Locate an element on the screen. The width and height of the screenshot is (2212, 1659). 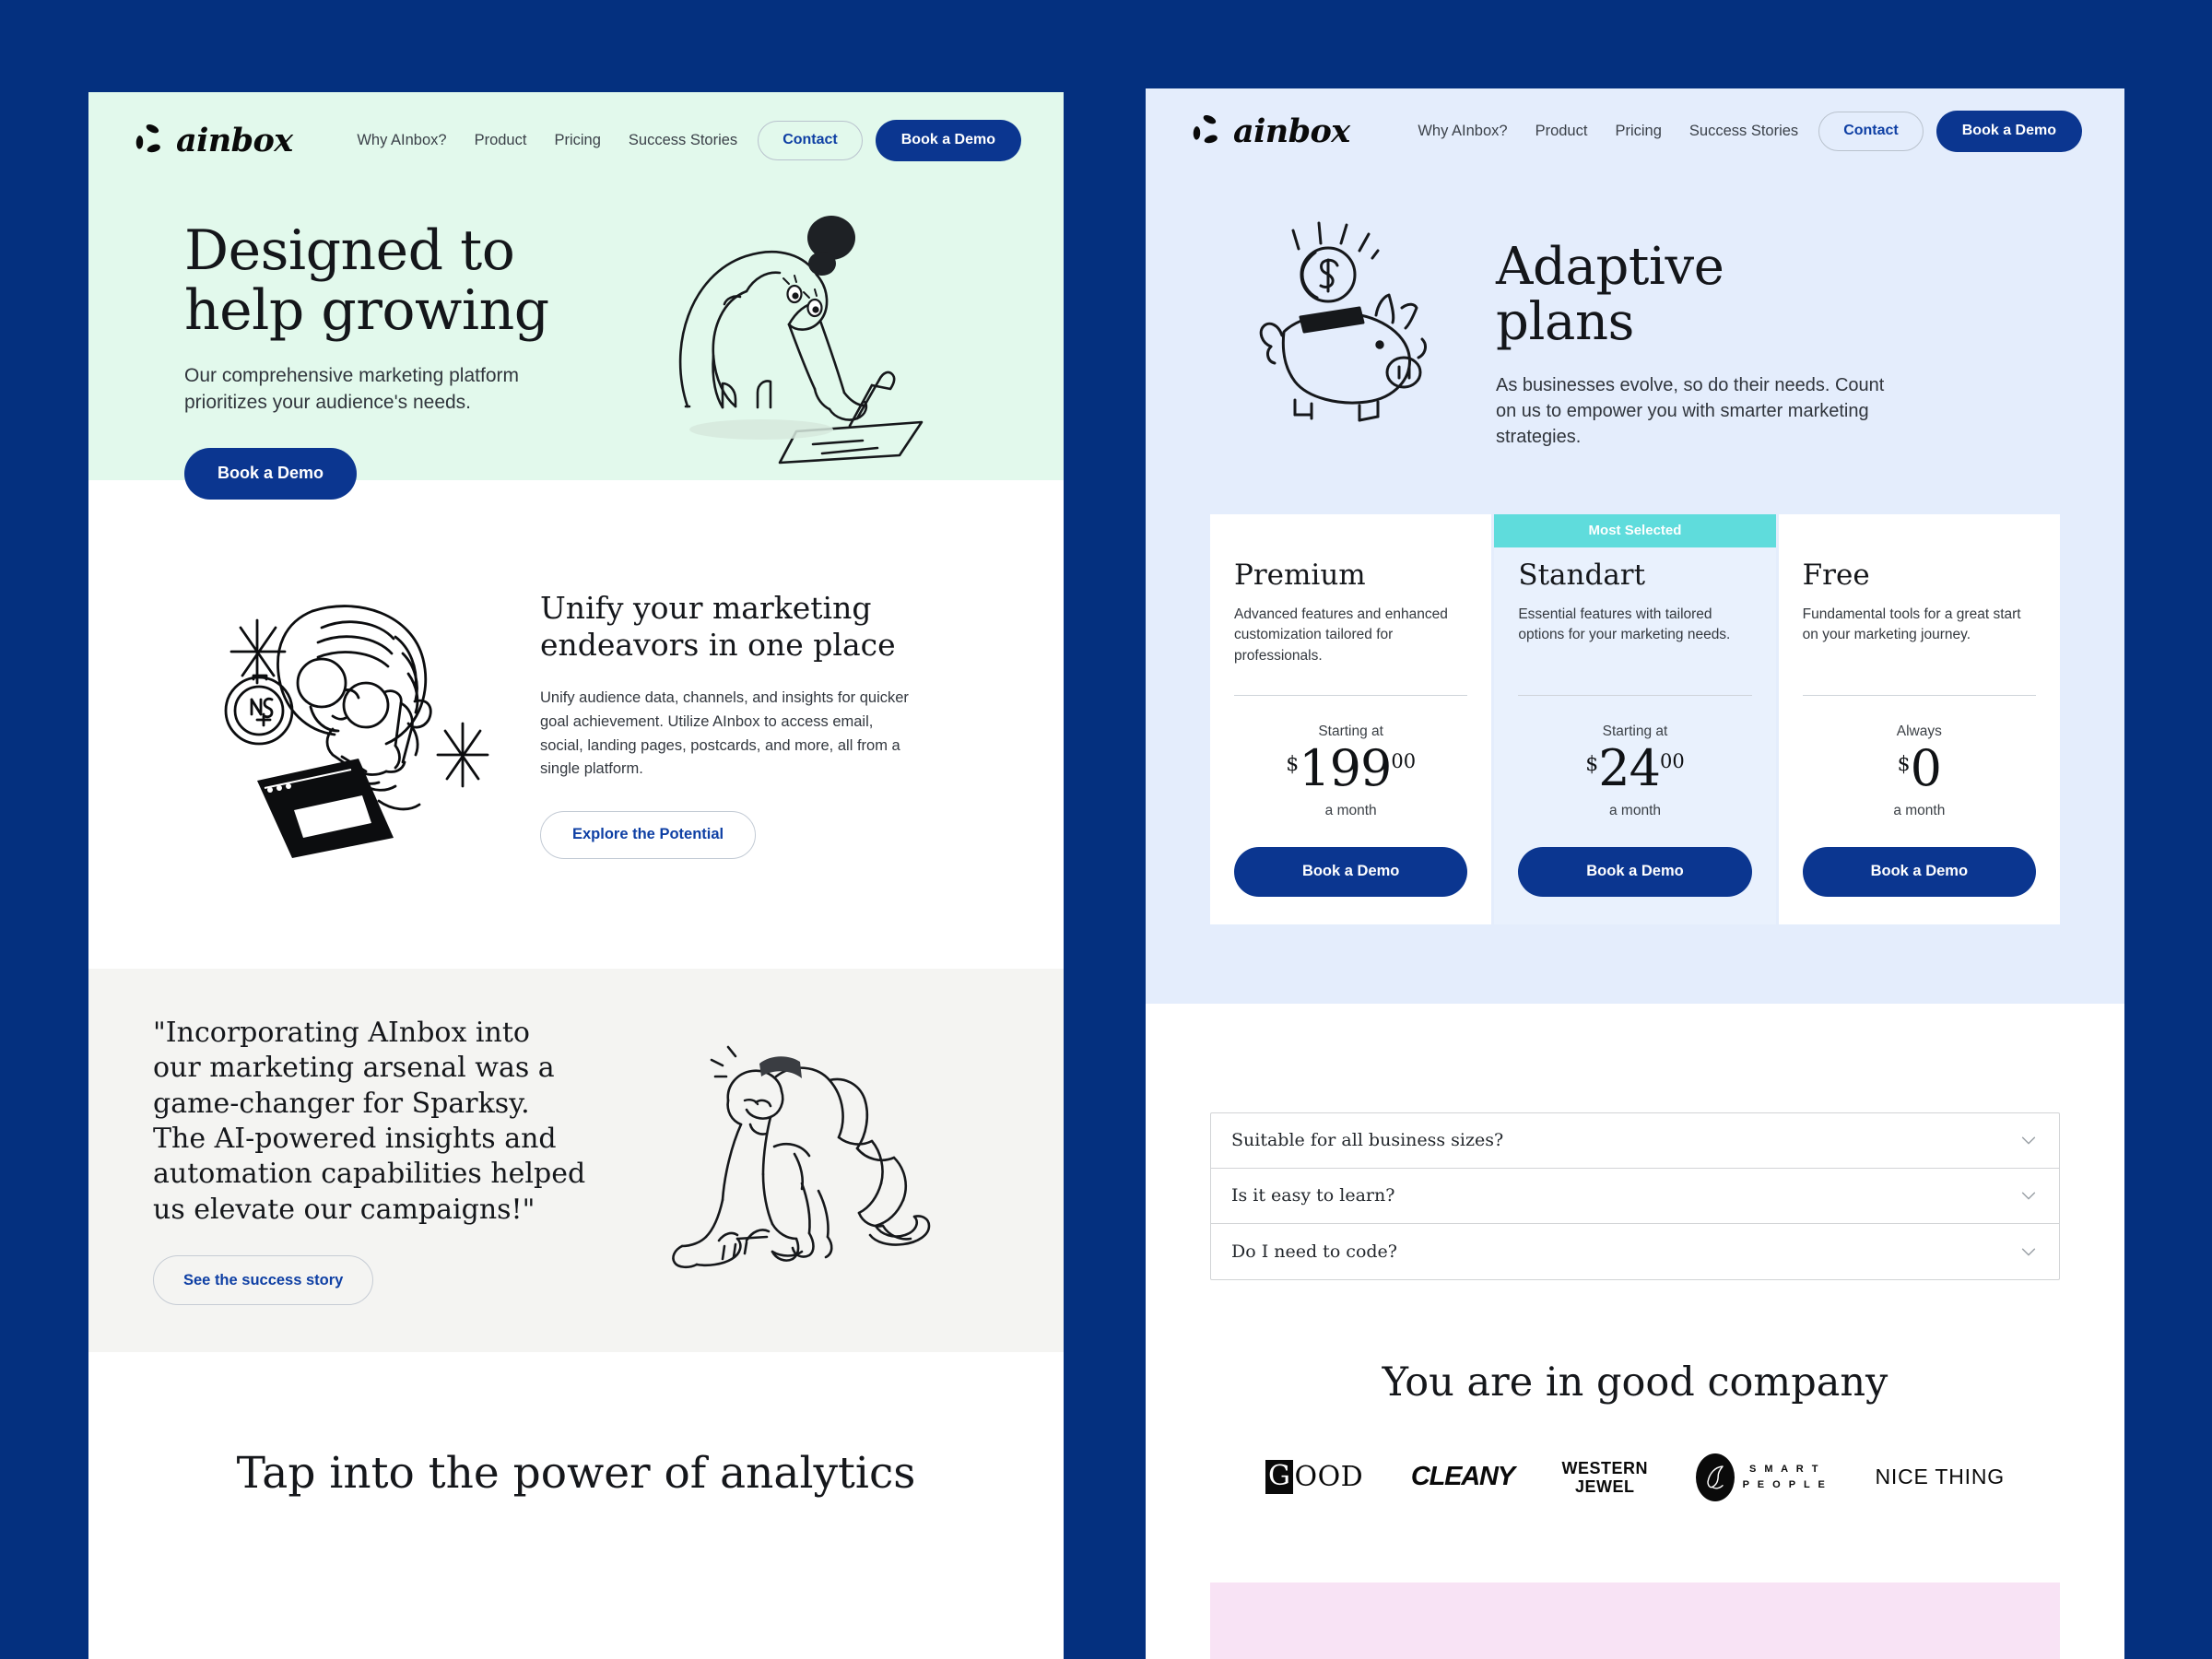
price-amount: 0 is located at coordinates (1926, 767).